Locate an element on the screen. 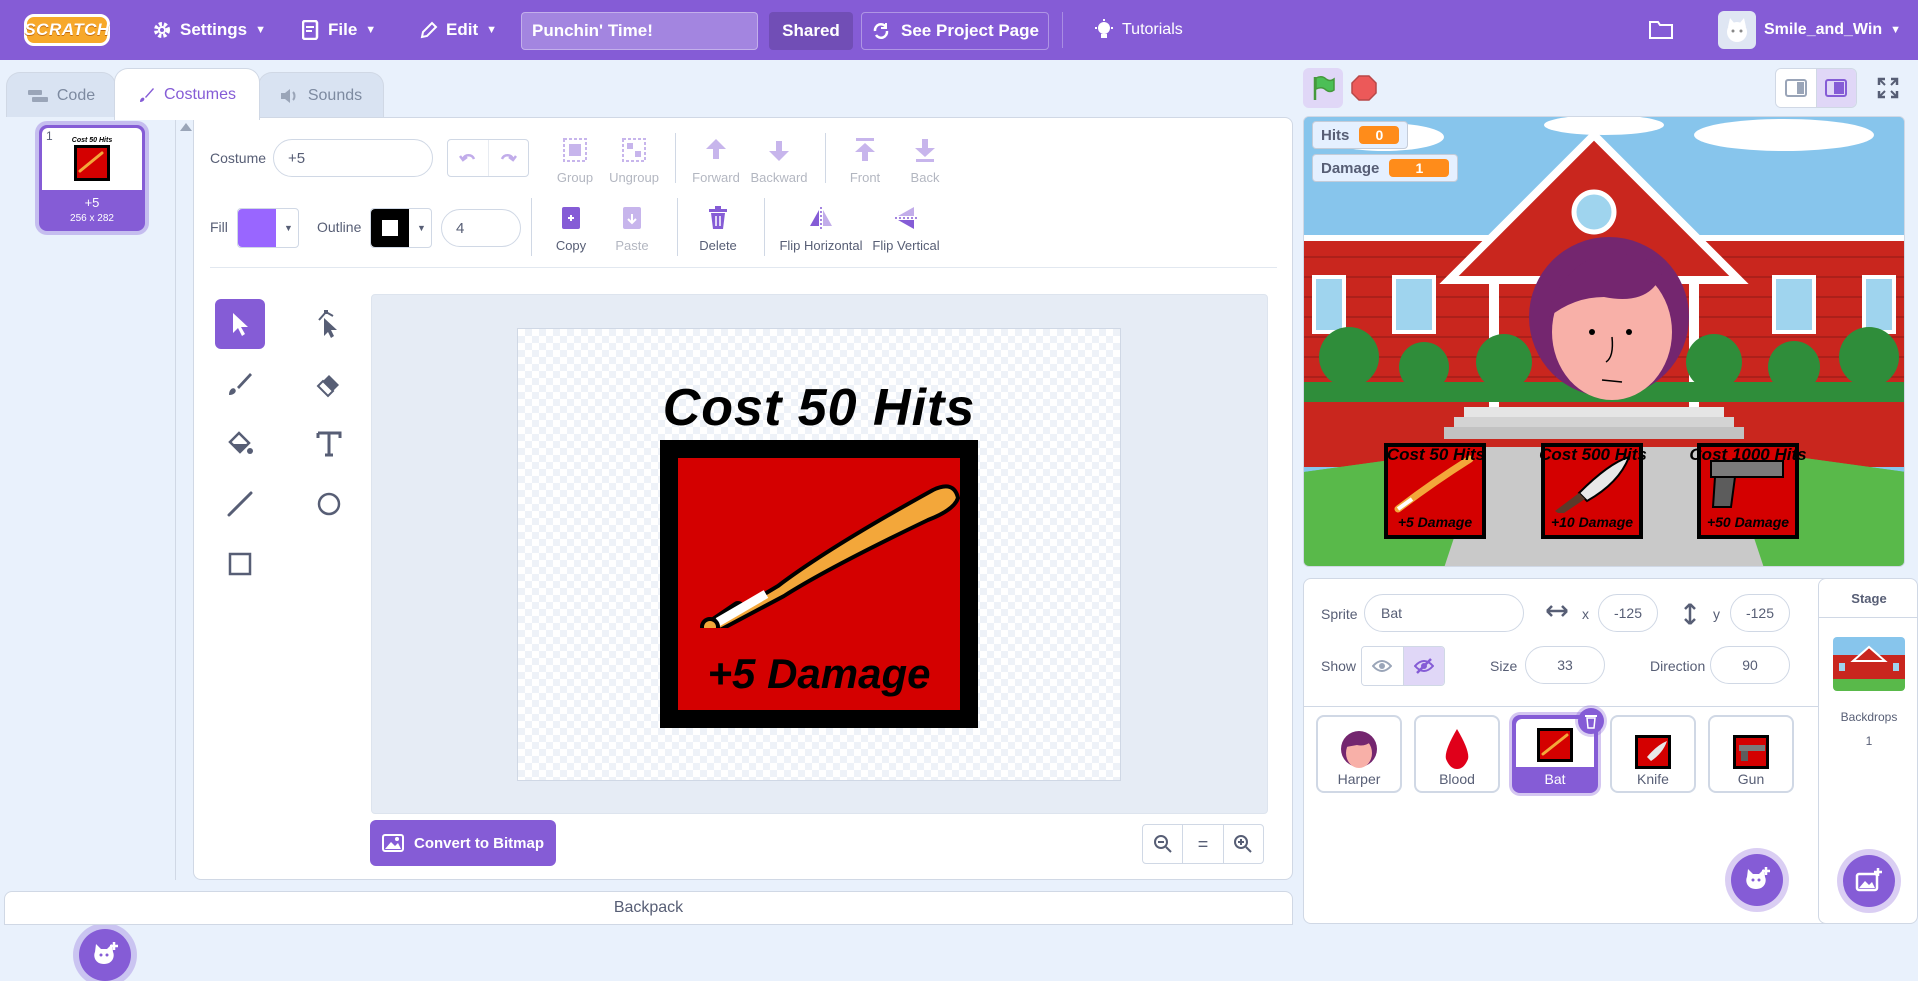 The width and height of the screenshot is (1918, 981). vertical-arrows-icon is located at coordinates (1690, 615).